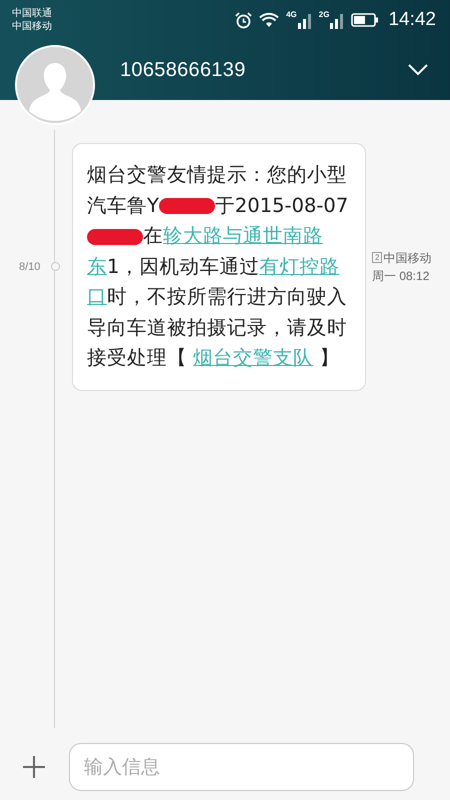  What do you see at coordinates (183, 70) in the screenshot?
I see `contact-number: 10658666139` at bounding box center [183, 70].